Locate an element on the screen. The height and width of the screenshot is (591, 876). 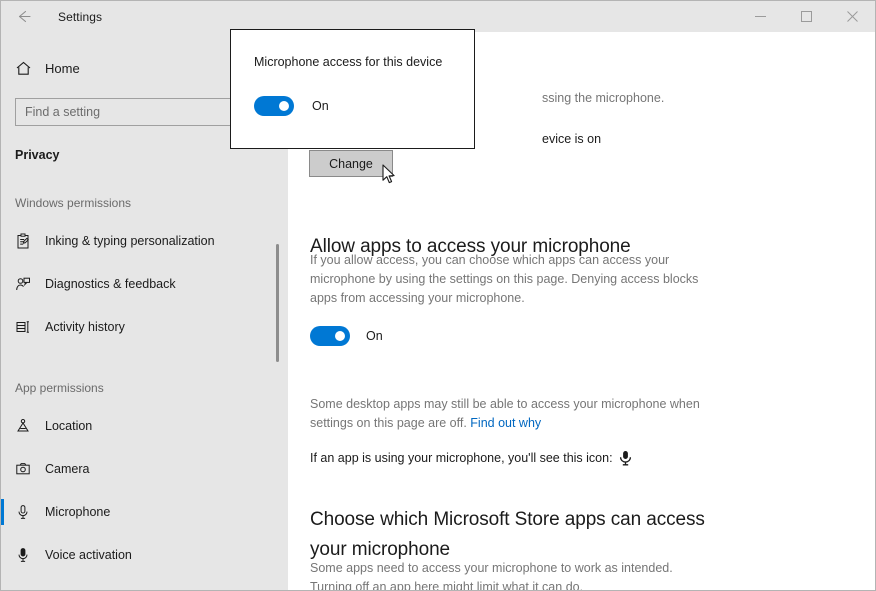
sidebar-item-label: Home is located at coordinates (62, 68).